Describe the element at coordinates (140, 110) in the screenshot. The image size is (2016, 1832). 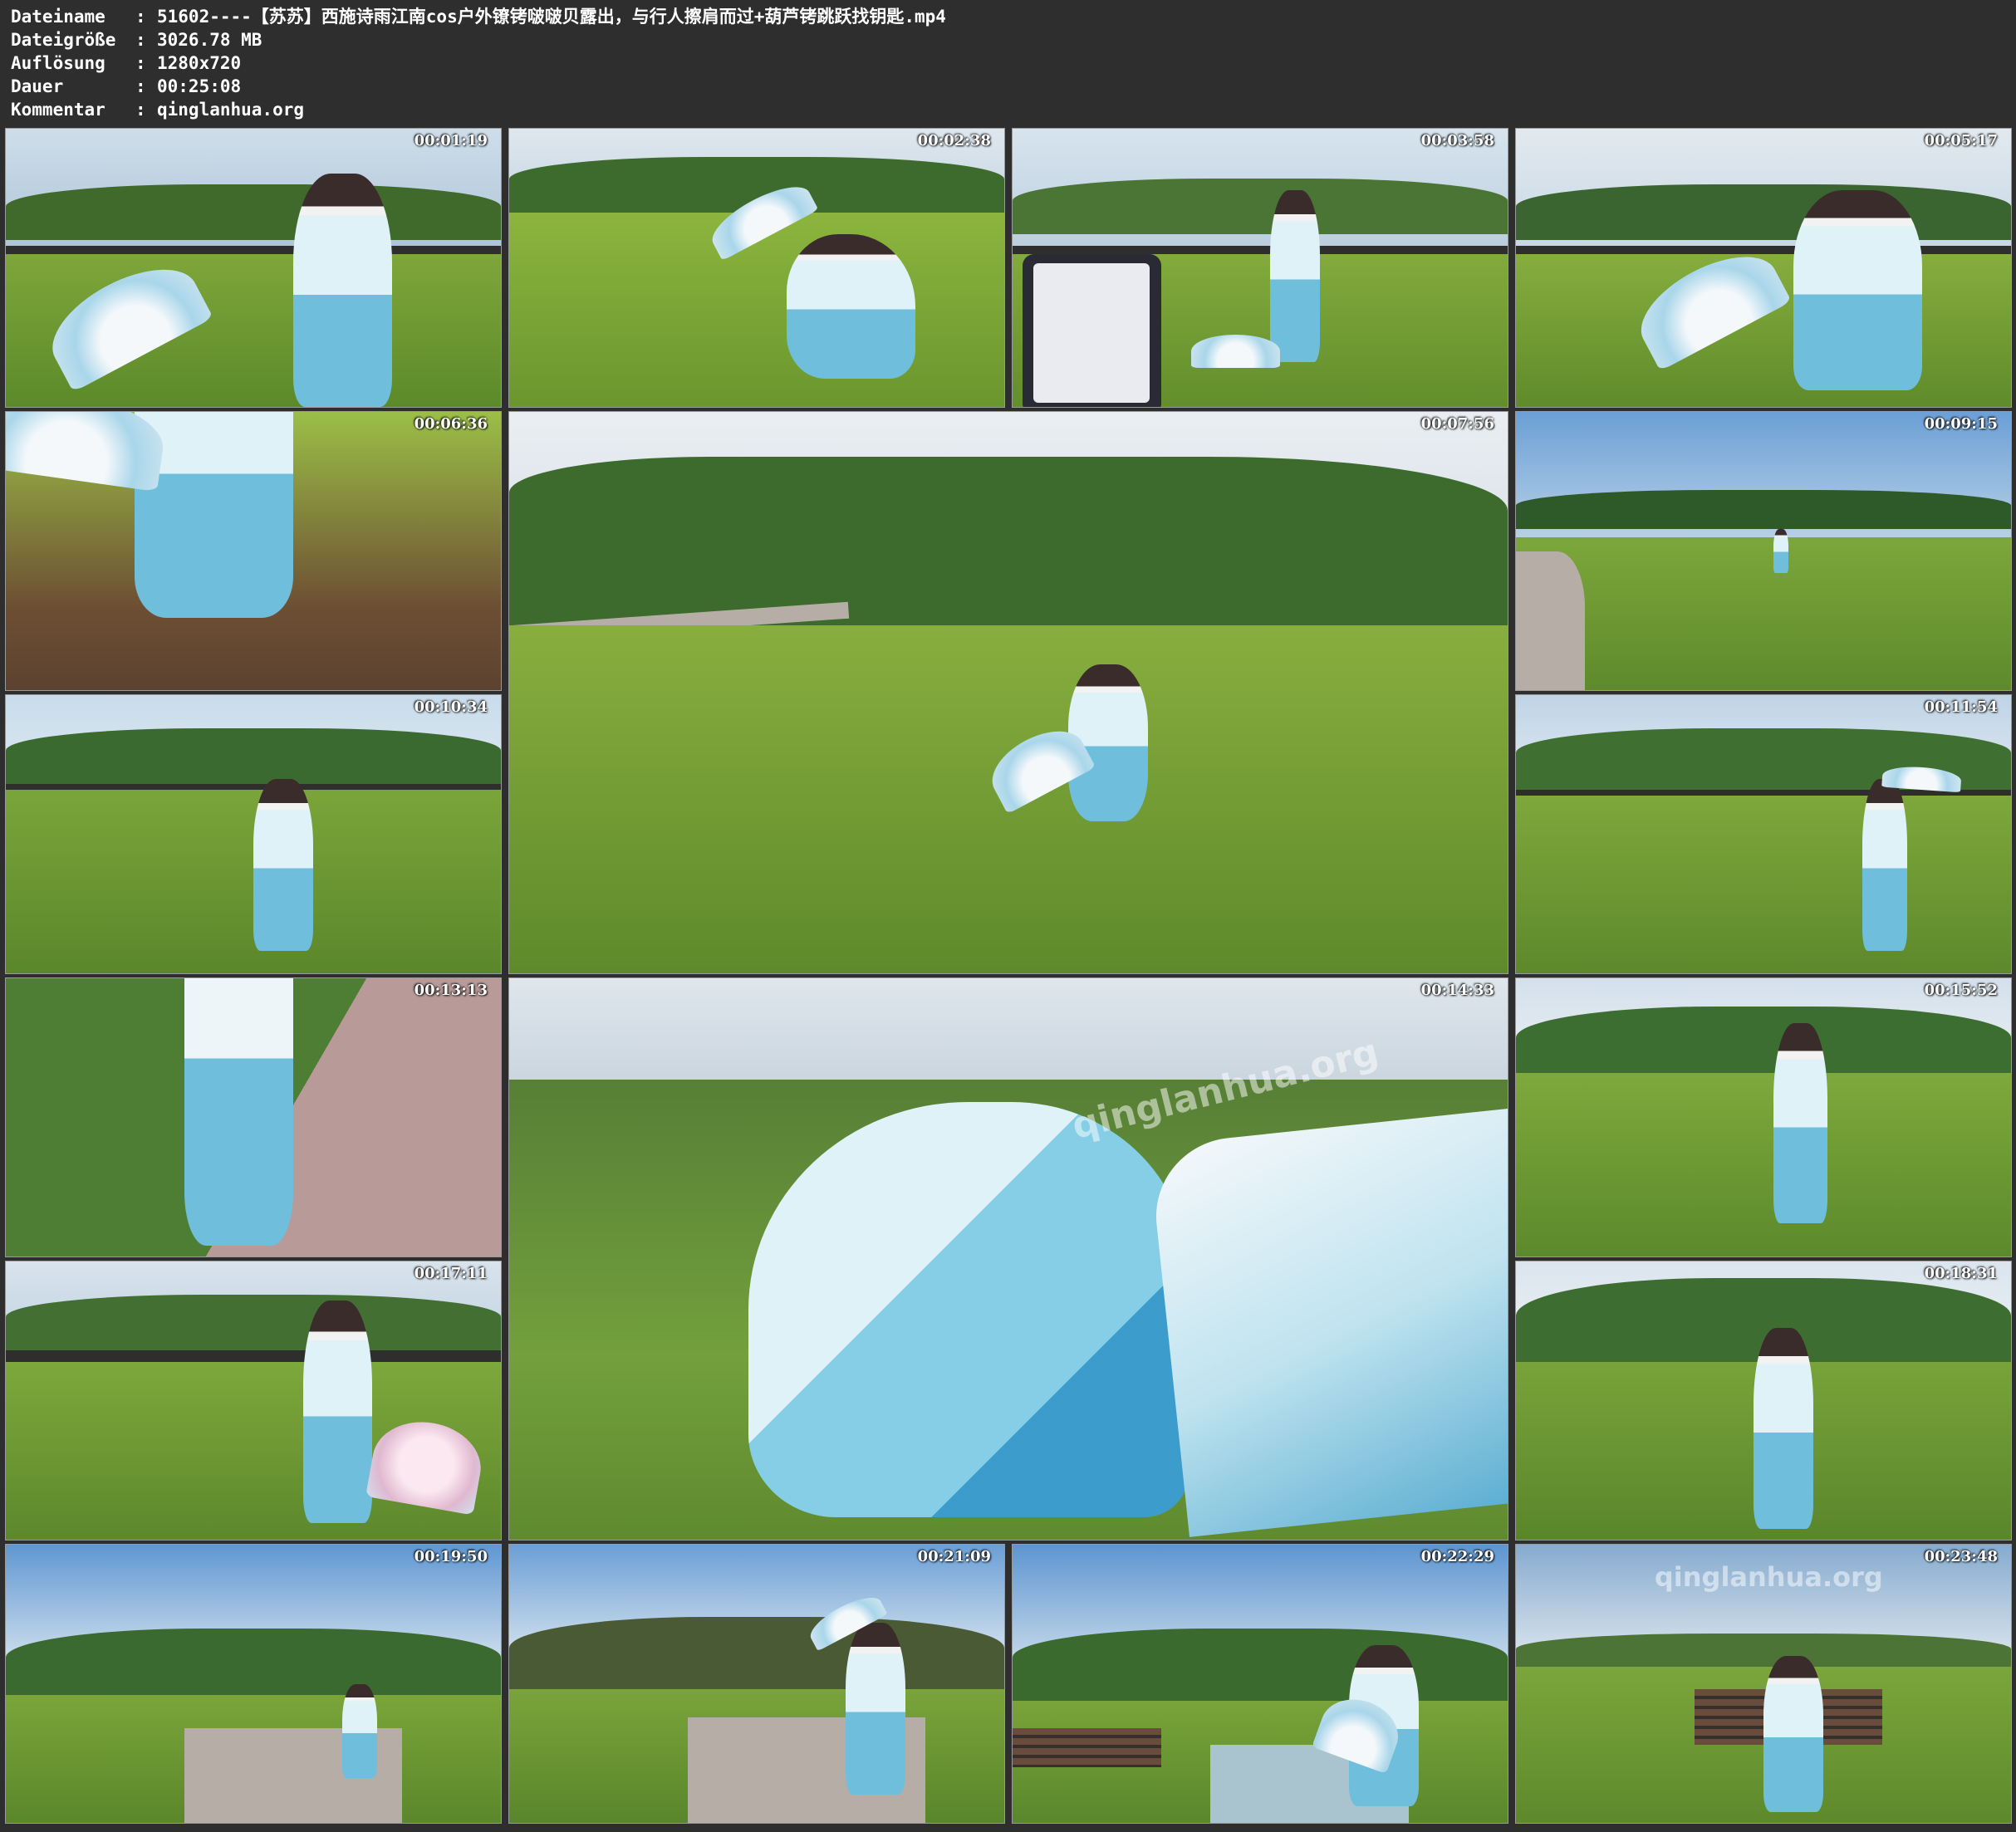
I see `comment-sep: :` at that location.